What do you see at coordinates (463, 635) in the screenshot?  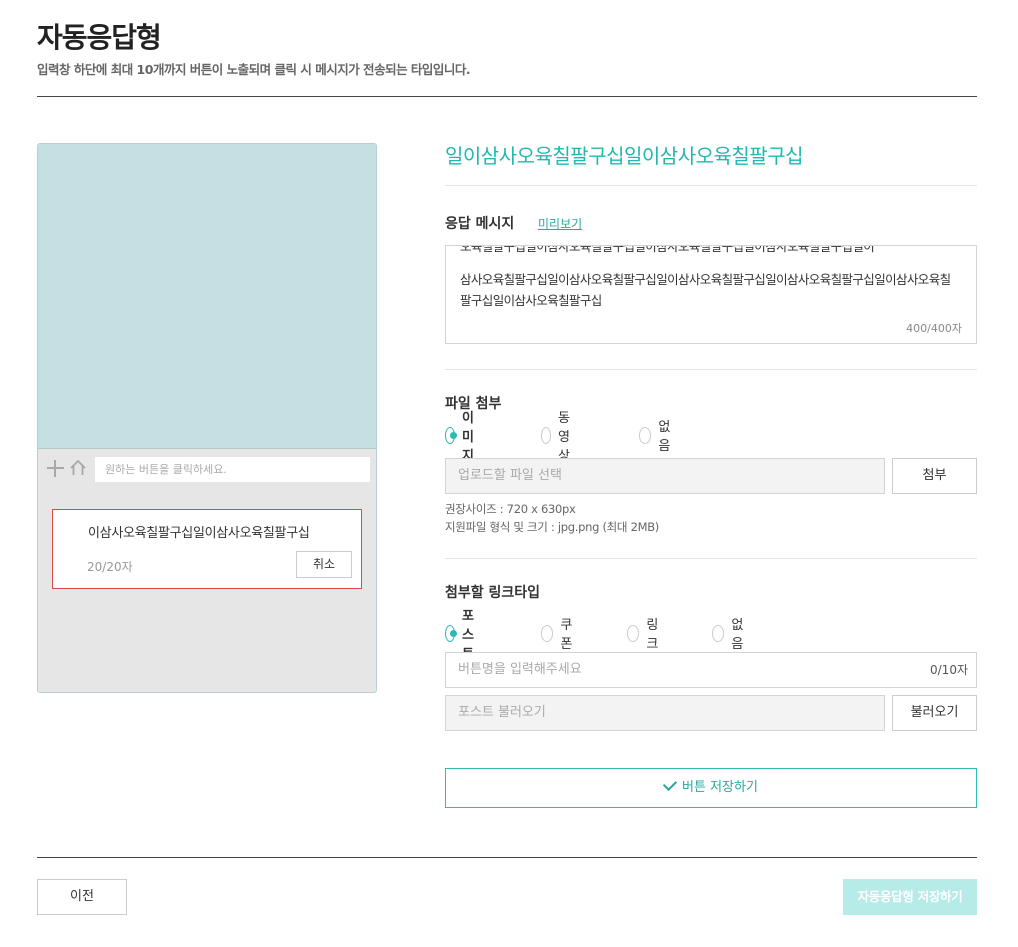 I see `radio-post: 포스트` at bounding box center [463, 635].